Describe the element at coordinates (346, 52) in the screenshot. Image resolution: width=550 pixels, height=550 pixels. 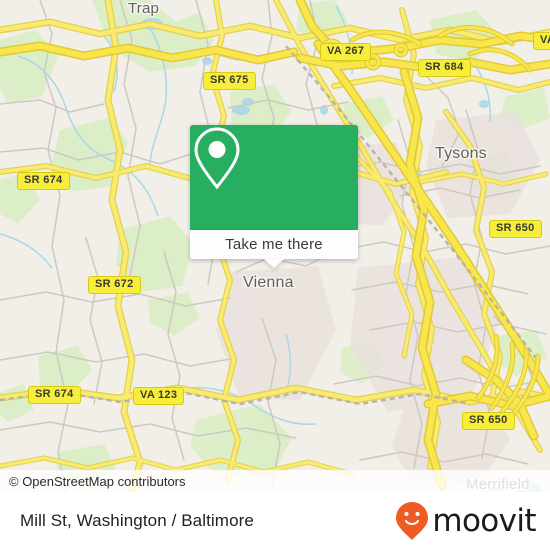
I see `road-shield-va-267: VA 267` at that location.